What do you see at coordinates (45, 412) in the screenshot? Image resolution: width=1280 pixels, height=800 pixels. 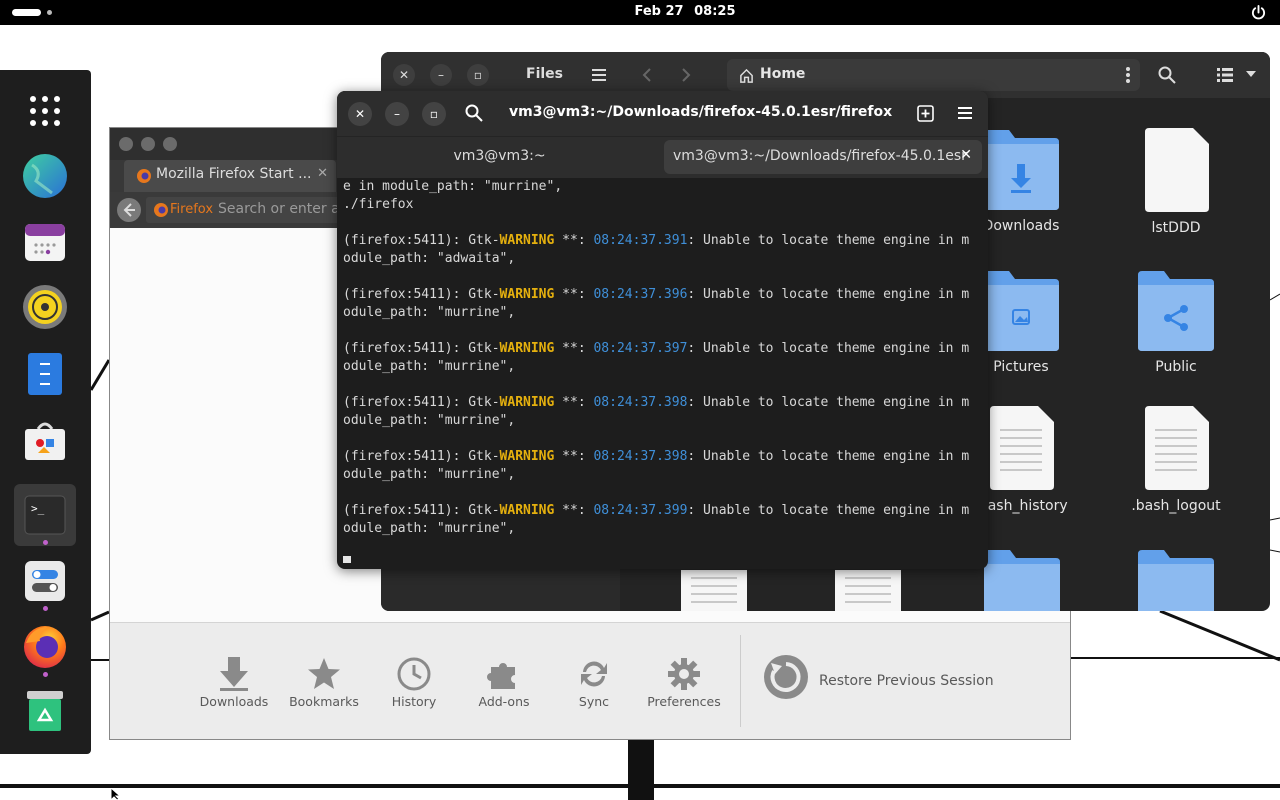 I see `dock: >_` at bounding box center [45, 412].